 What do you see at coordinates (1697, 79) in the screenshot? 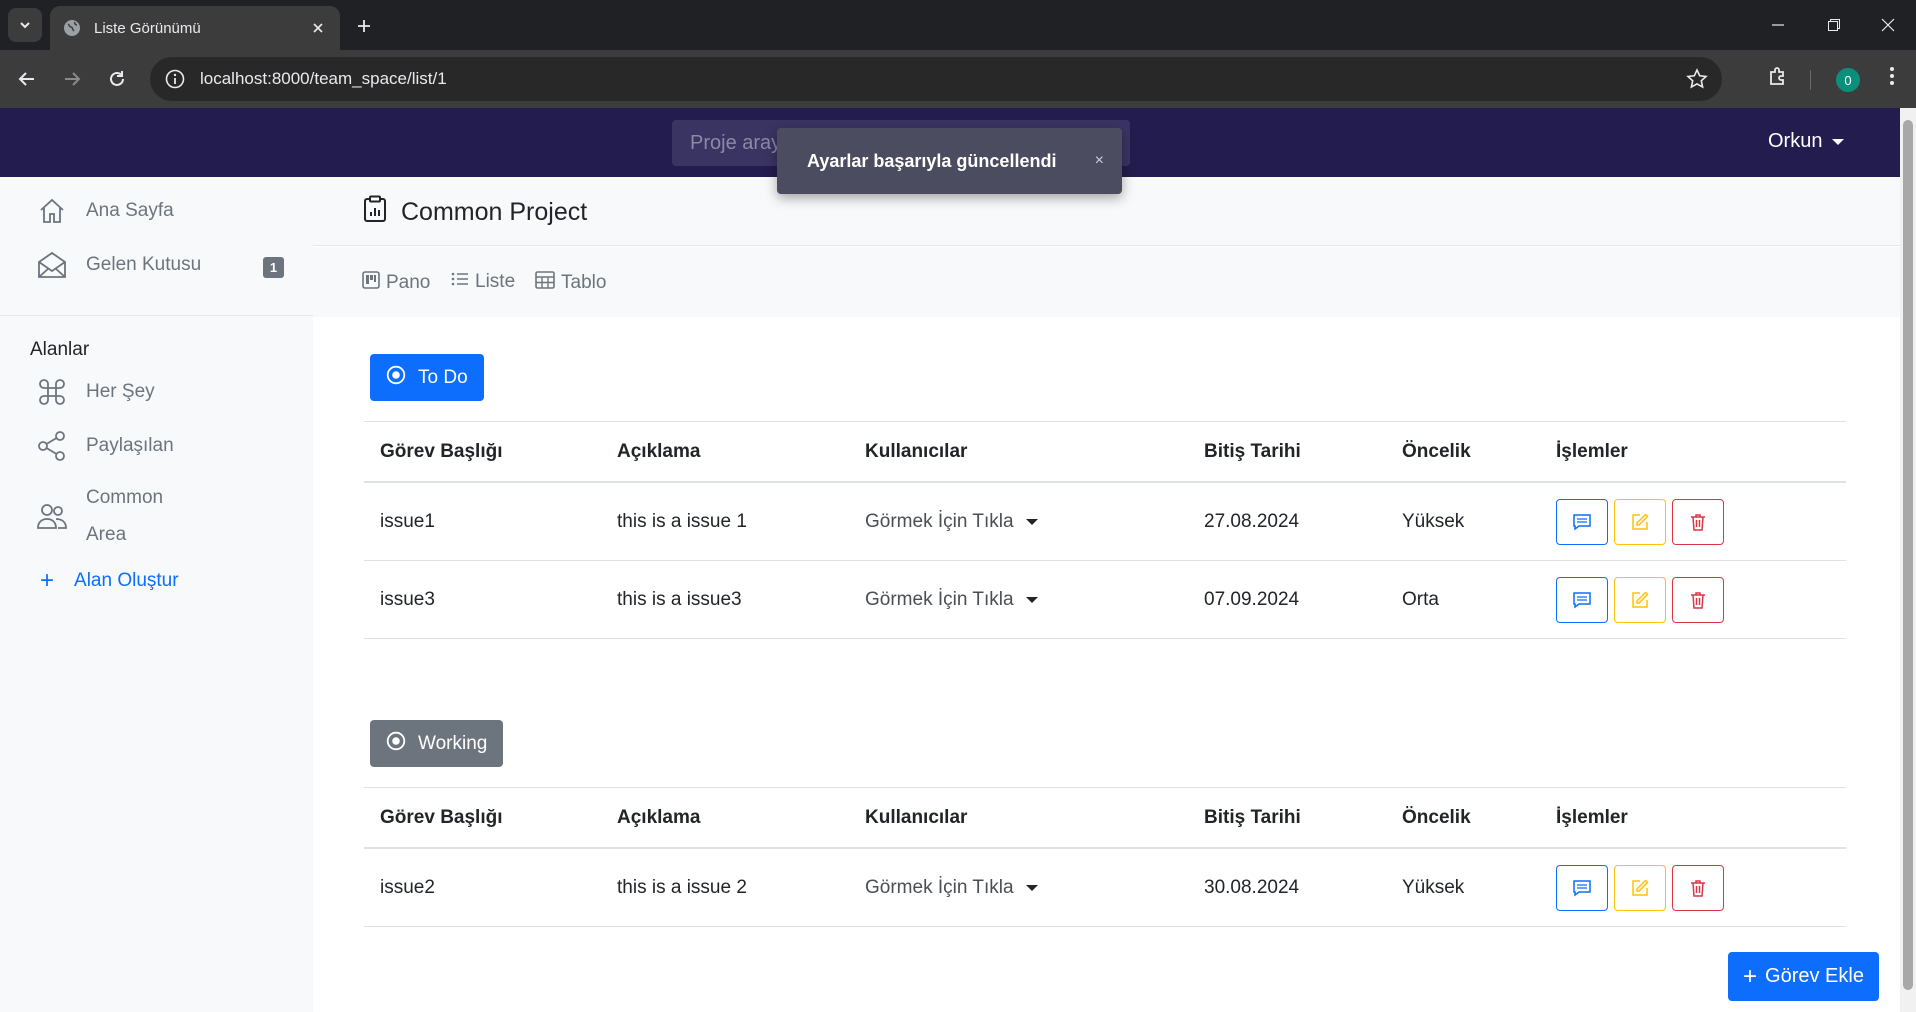
I see `star-icon` at bounding box center [1697, 79].